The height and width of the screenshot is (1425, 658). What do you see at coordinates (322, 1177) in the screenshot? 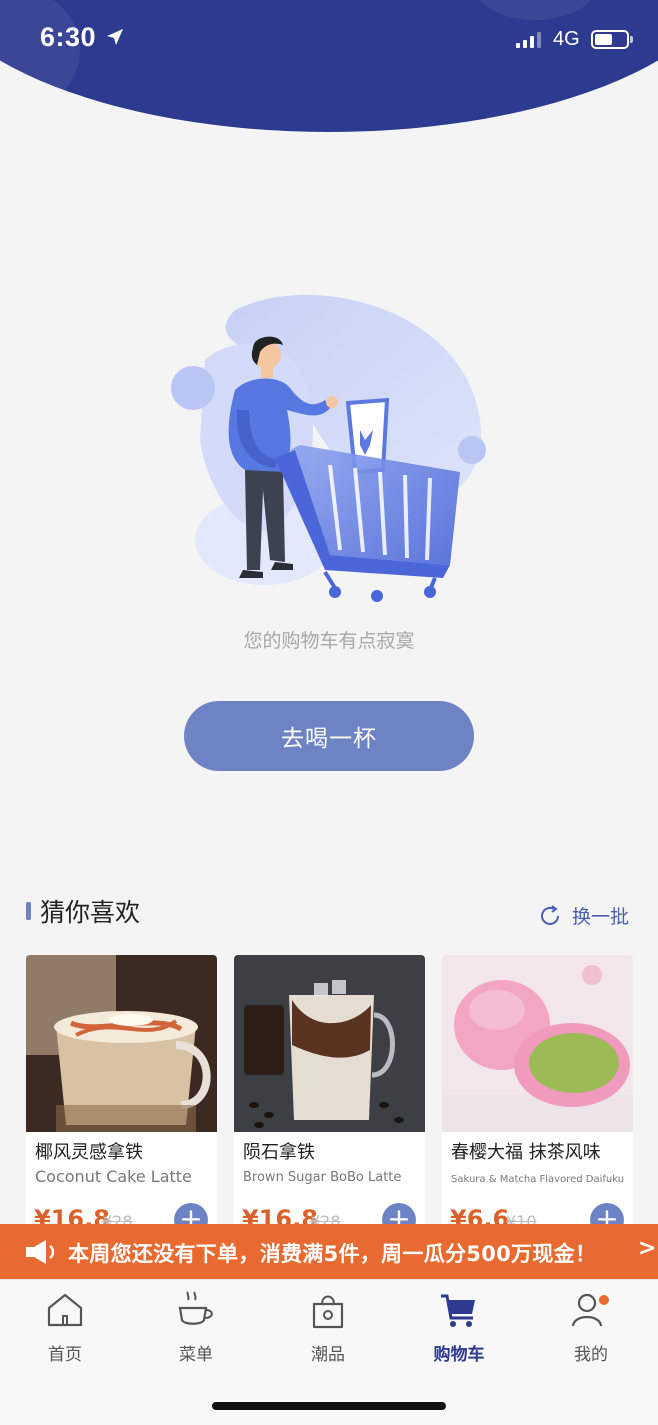
I see `product-english-name: Brown Sugar BoBo Latte` at bounding box center [322, 1177].